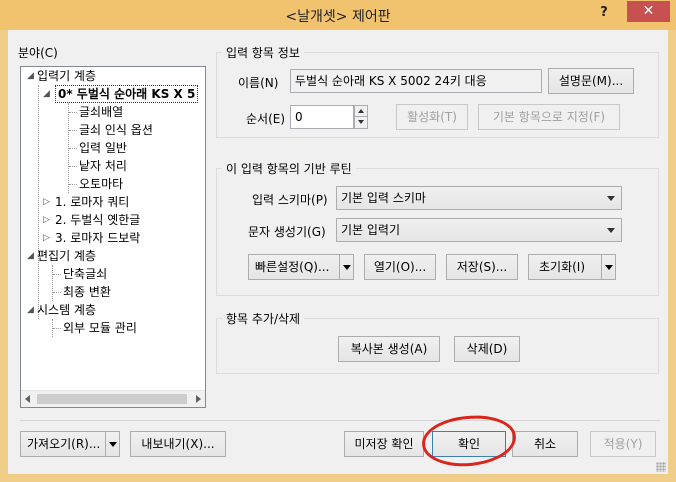 The image size is (676, 482). What do you see at coordinates (92, 202) in the screenshot?
I see `tree-item-roman-qwerty: 1. 로마자 쿼티` at bounding box center [92, 202].